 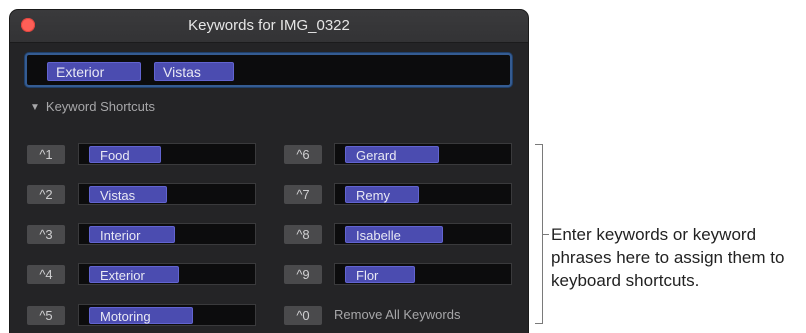 I want to click on shortcut-field-4: Exterior, so click(x=167, y=274).